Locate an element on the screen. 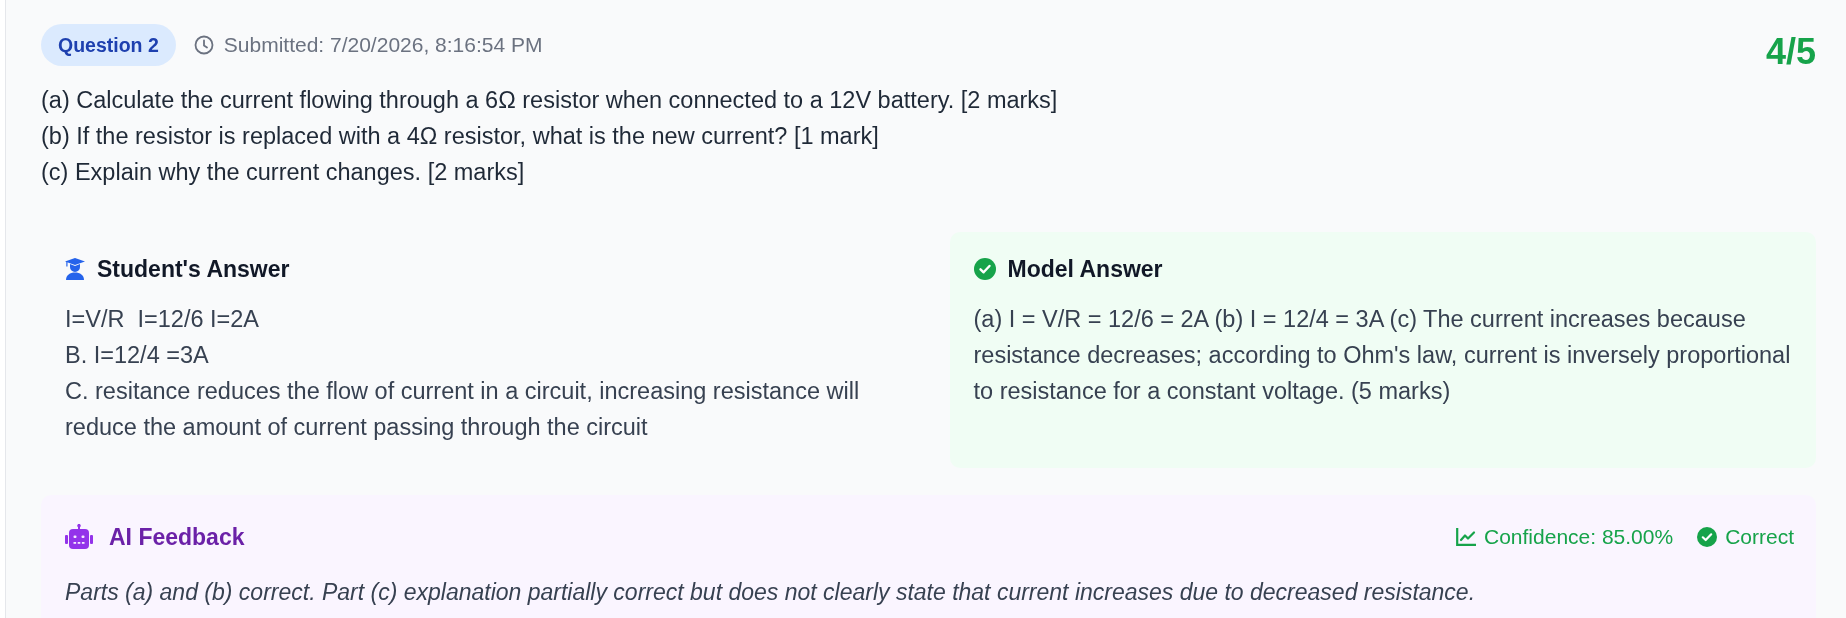 Image resolution: width=1846 pixels, height=618 pixels. question-text: (b) If the resistor is replaced with a 4Ω resistor, what is the new current? [1 mark] is located at coordinates (460, 136).